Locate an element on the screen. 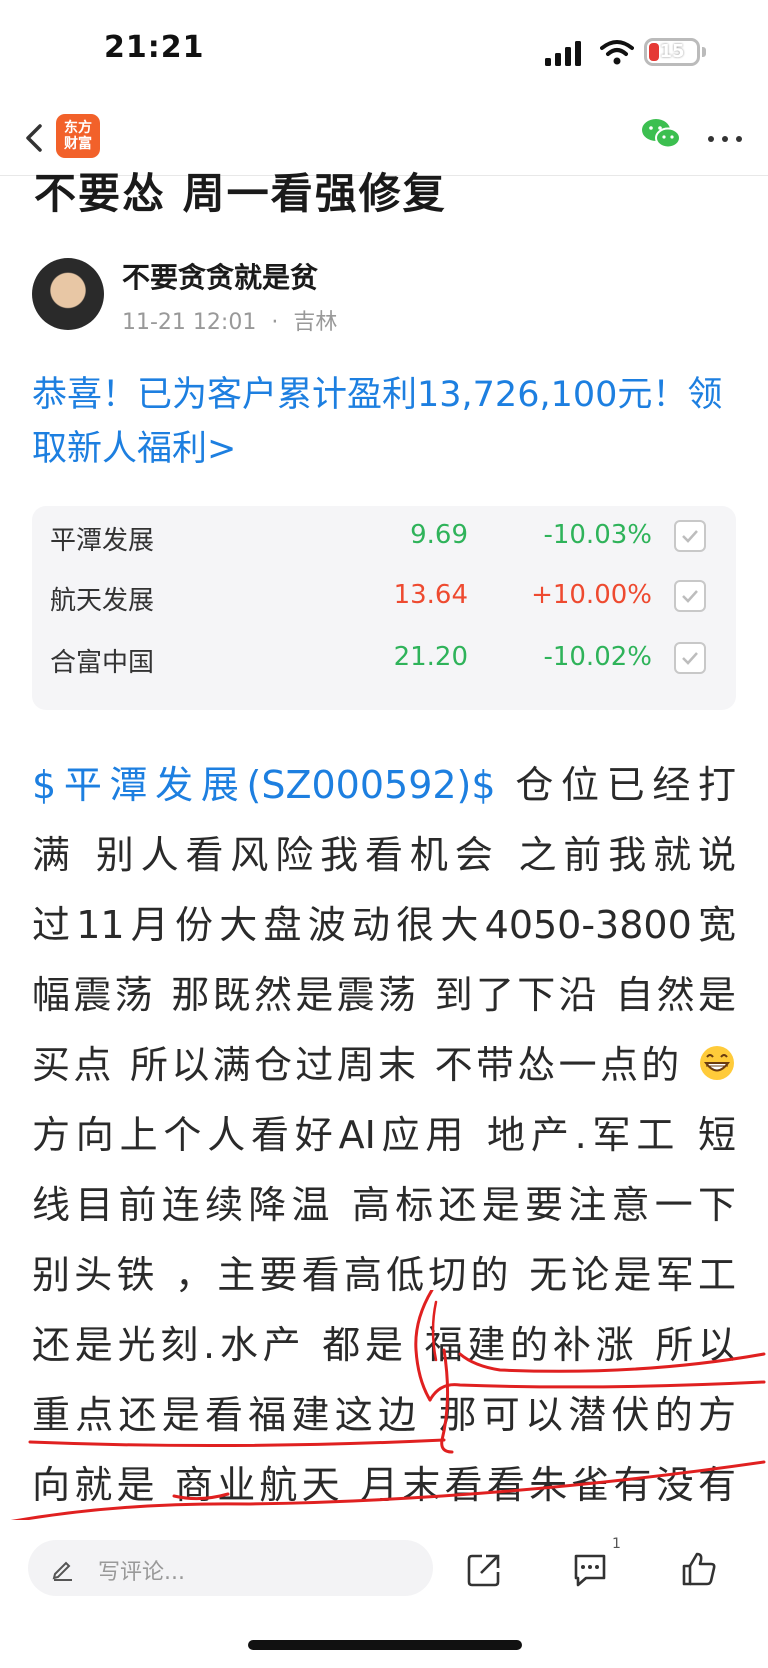  comment-count: 1 is located at coordinates (616, 1544).